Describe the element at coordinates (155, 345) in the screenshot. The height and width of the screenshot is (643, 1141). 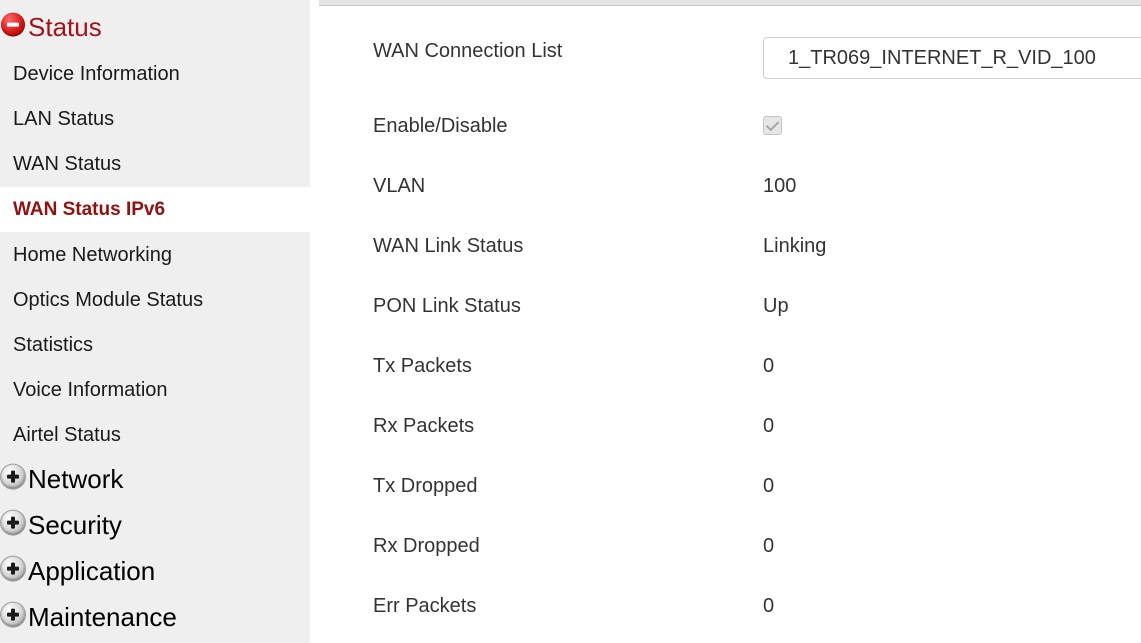
I see `sidebar-item-statistics: Statistics` at that location.